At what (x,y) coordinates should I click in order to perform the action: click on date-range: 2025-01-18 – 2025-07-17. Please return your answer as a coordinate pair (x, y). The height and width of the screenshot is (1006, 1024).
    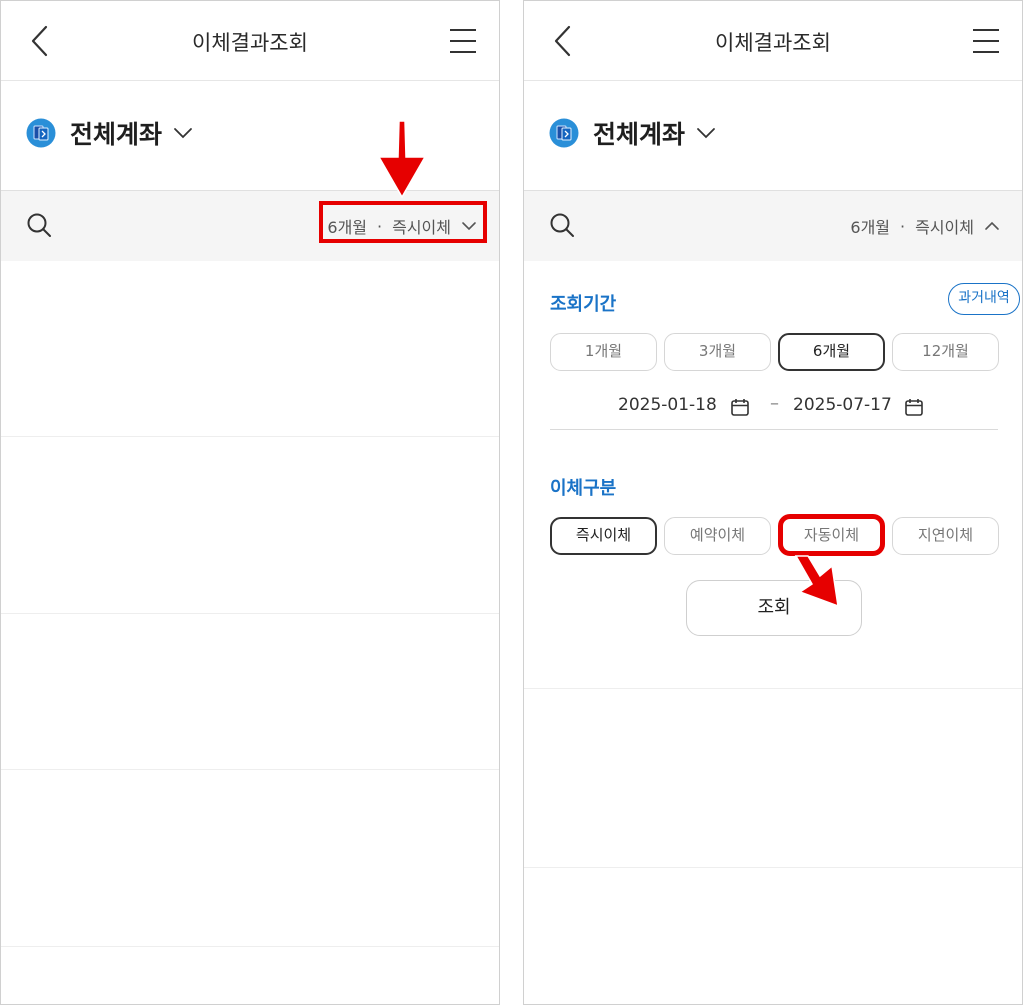
    Looking at the image, I should click on (774, 410).